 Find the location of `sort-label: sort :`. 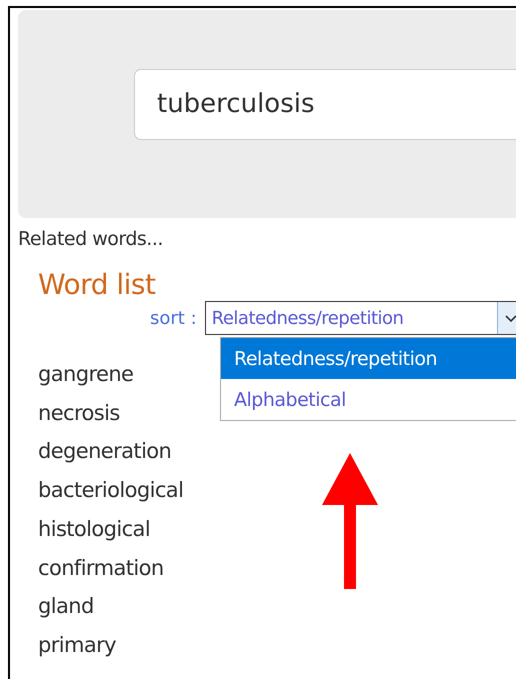

sort-label: sort : is located at coordinates (173, 318).